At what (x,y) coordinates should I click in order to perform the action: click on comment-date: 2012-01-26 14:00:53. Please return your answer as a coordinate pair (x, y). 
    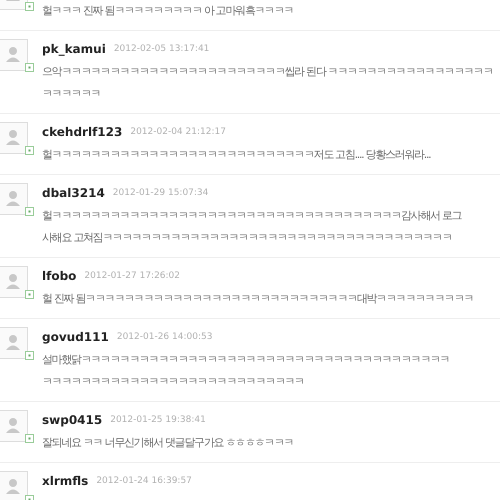
    Looking at the image, I should click on (164, 337).